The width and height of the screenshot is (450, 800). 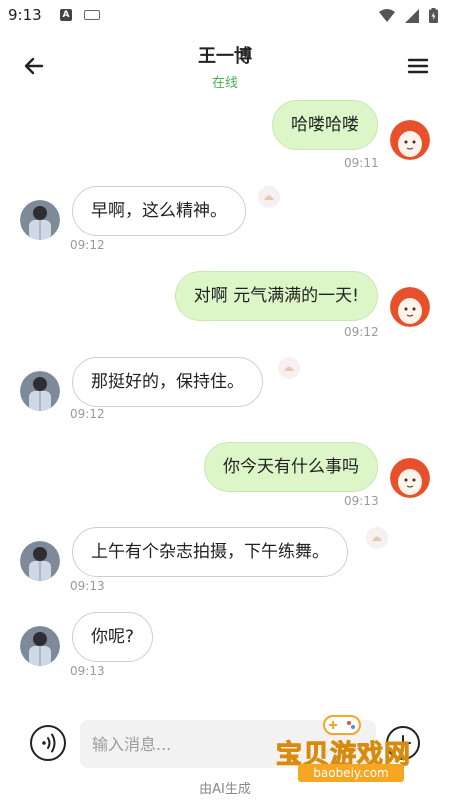 What do you see at coordinates (159, 211) in the screenshot?
I see `message-bubble: 早啊，这么精神。` at bounding box center [159, 211].